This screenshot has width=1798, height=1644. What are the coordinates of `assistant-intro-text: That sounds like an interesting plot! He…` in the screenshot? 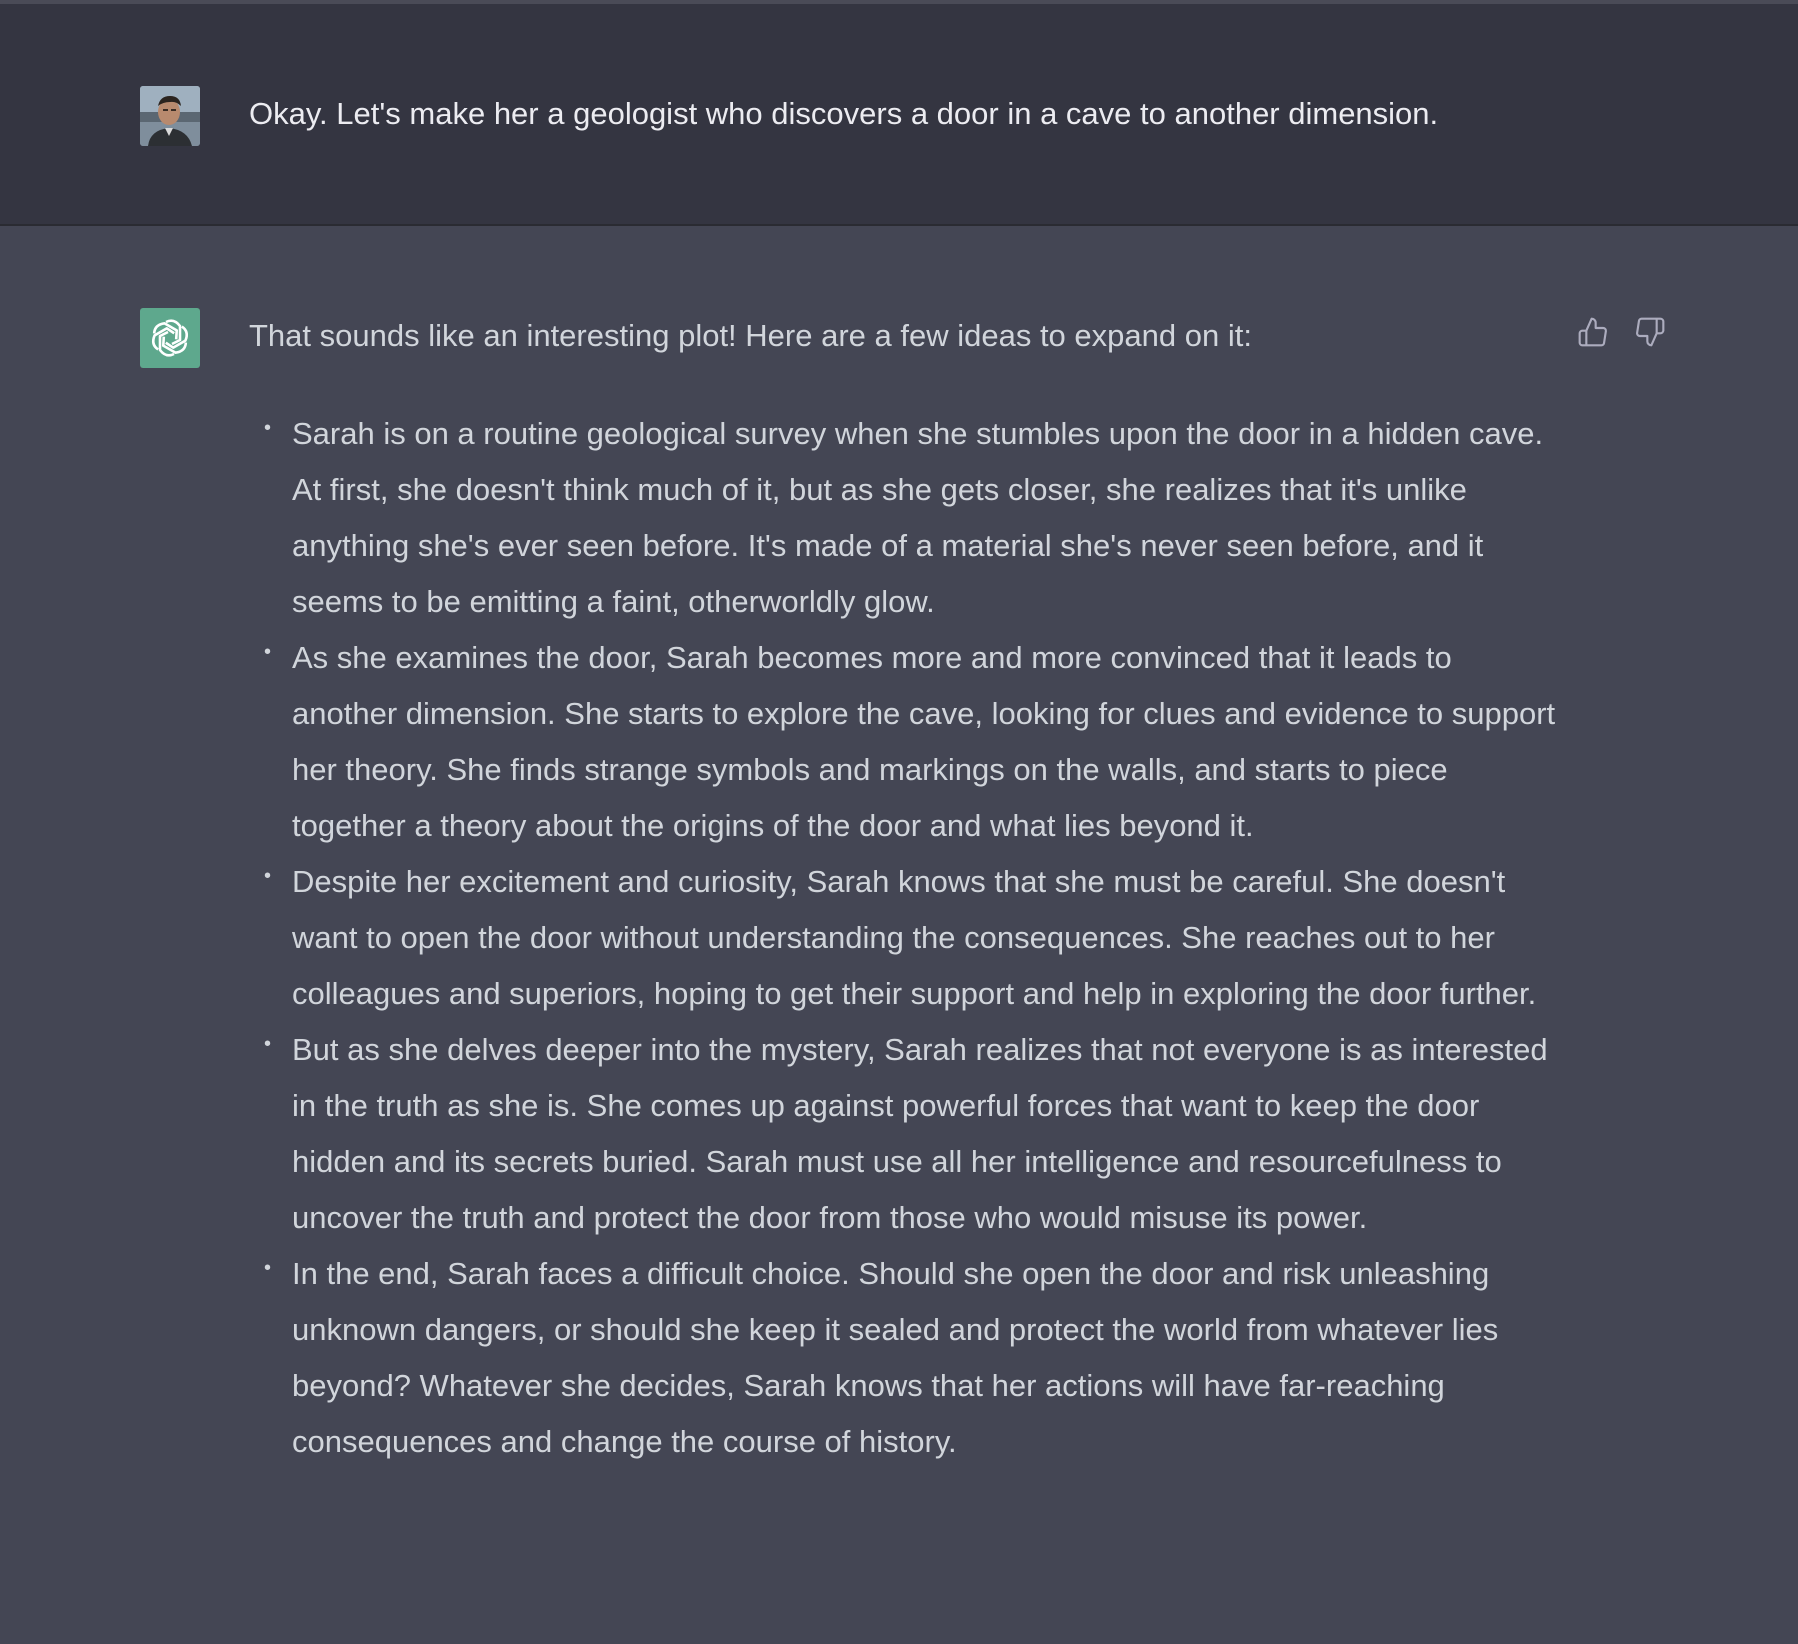 It's located at (750, 335).